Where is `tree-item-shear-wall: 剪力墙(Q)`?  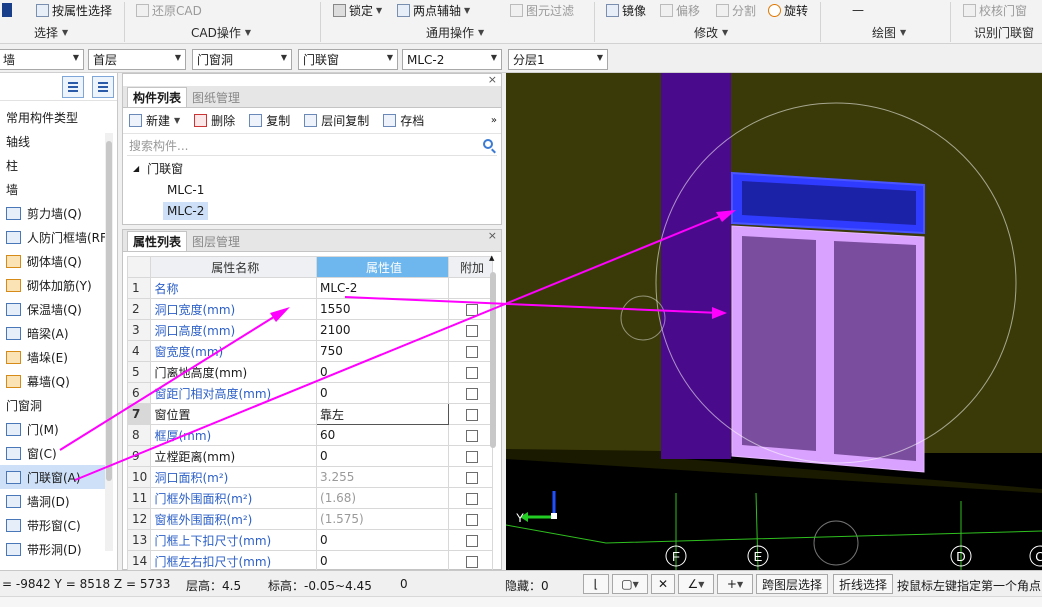
tree-item-shear-wall: 剪力墙(Q) is located at coordinates (52, 213).